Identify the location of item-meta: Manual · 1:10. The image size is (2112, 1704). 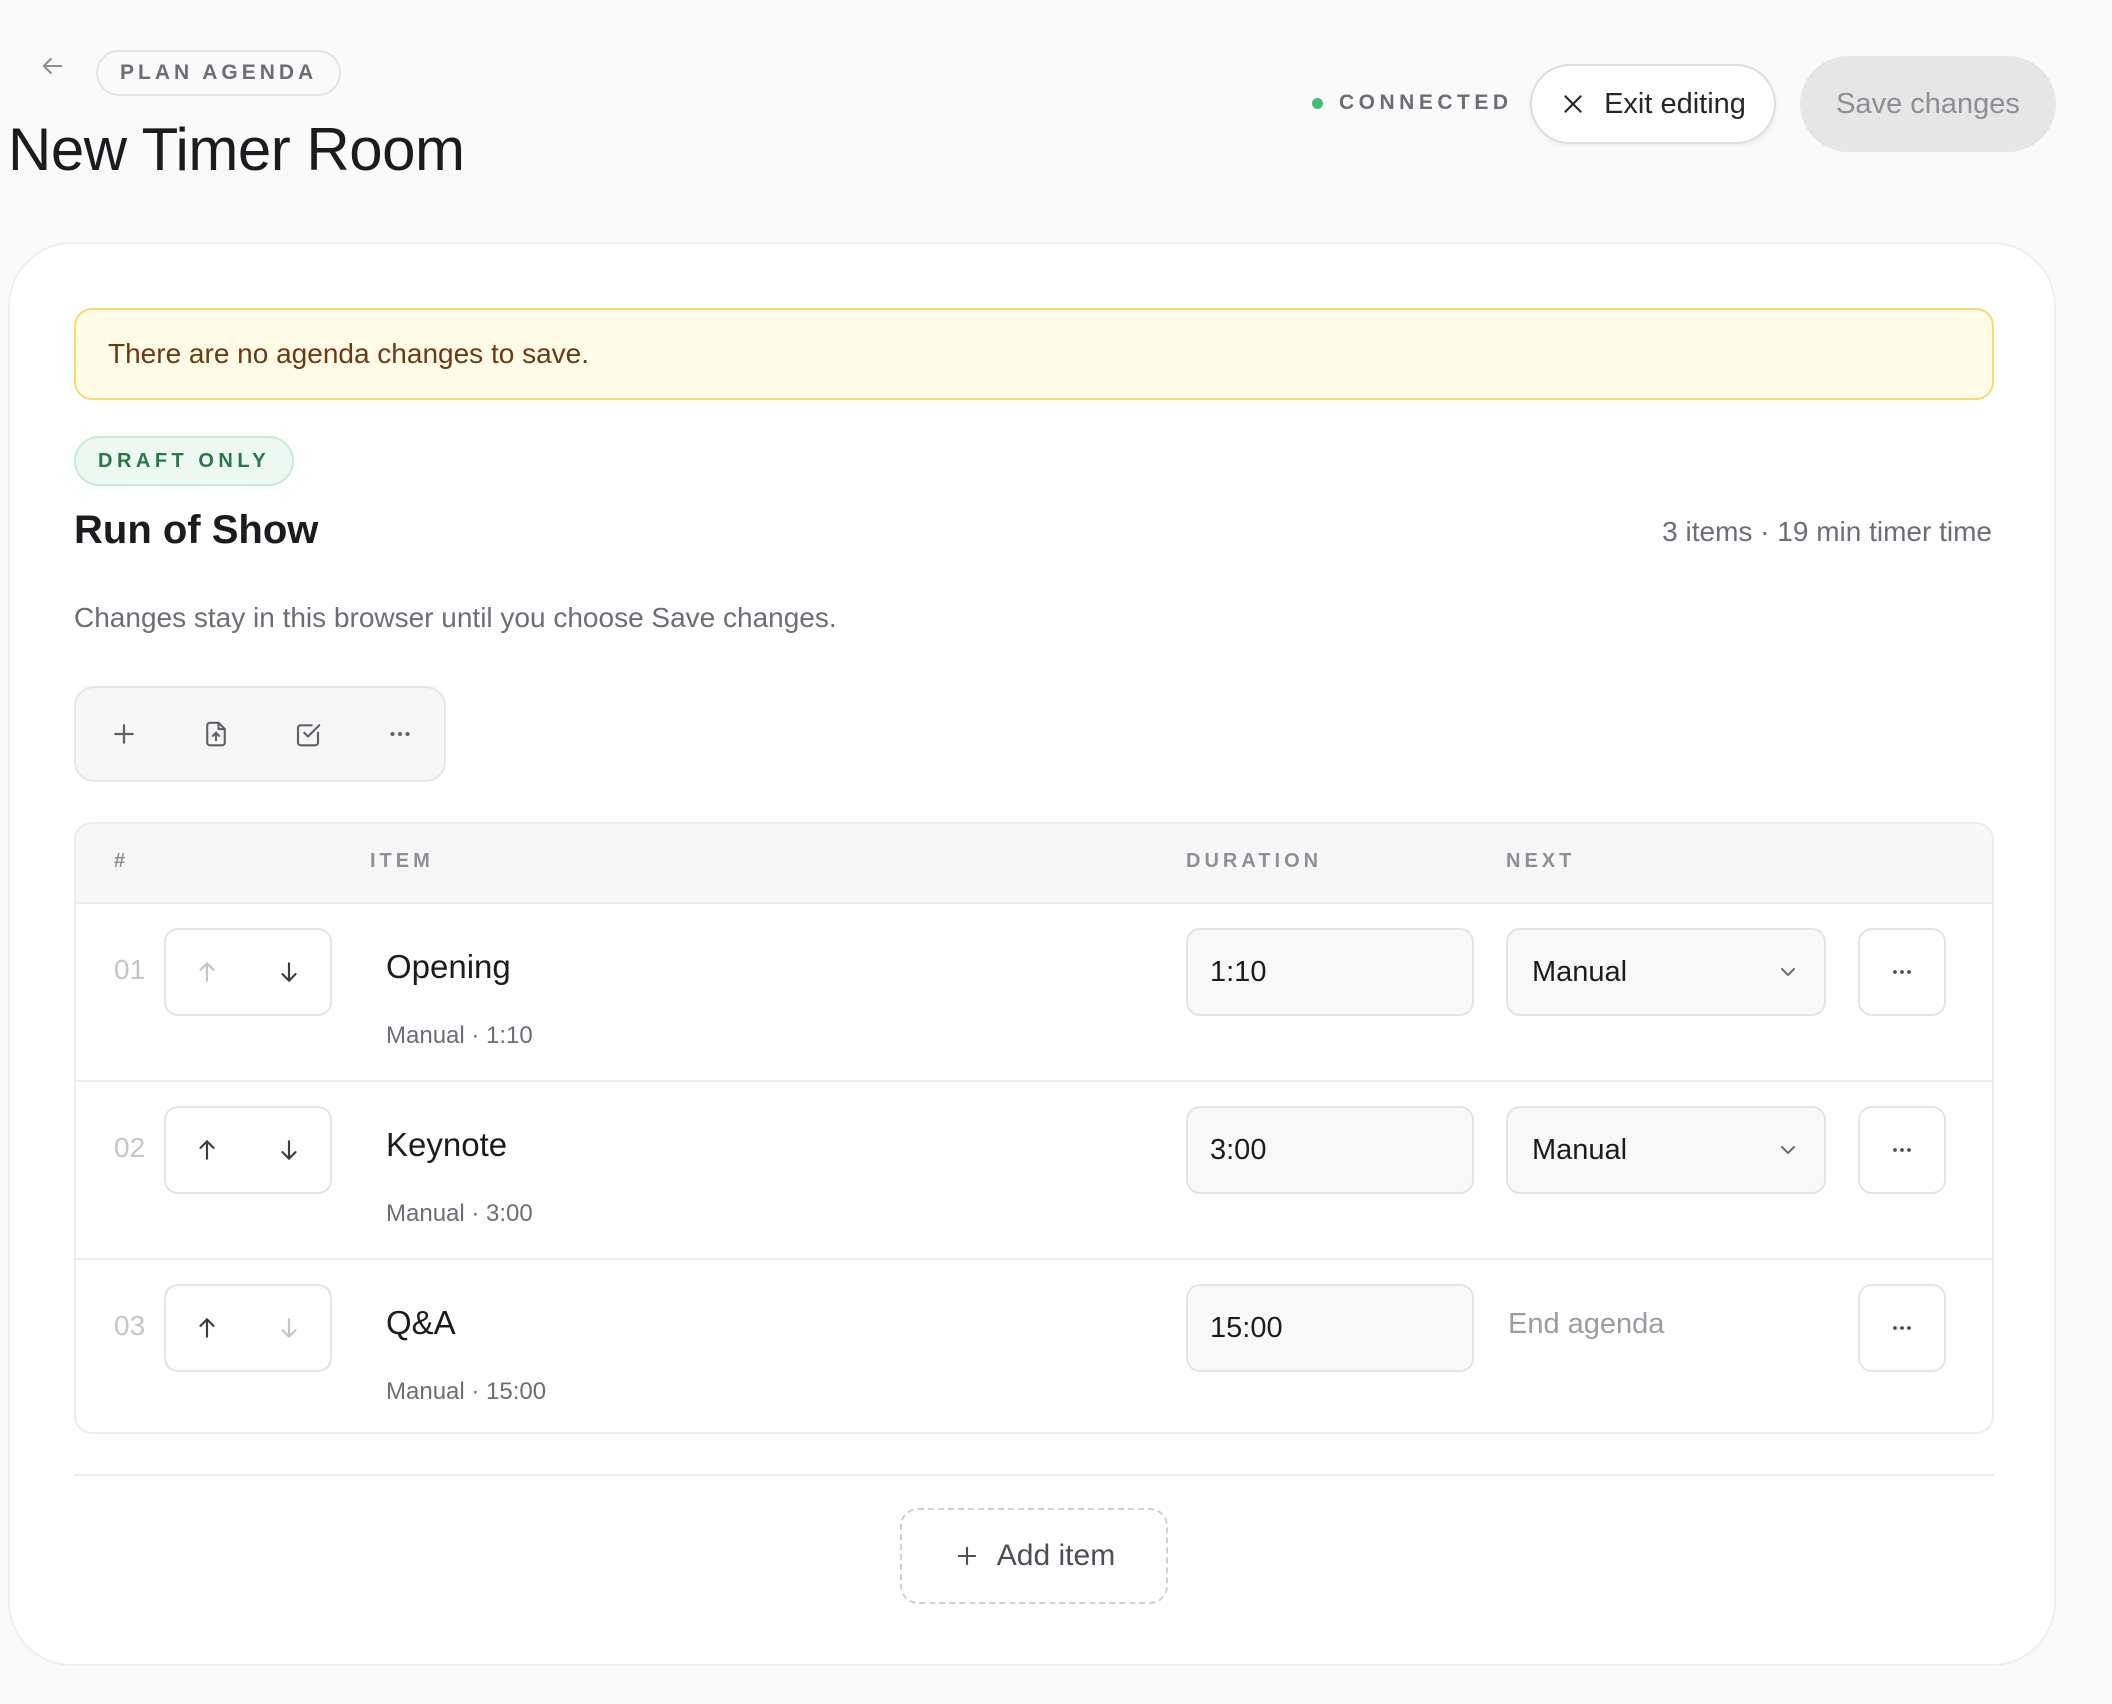
(459, 1035).